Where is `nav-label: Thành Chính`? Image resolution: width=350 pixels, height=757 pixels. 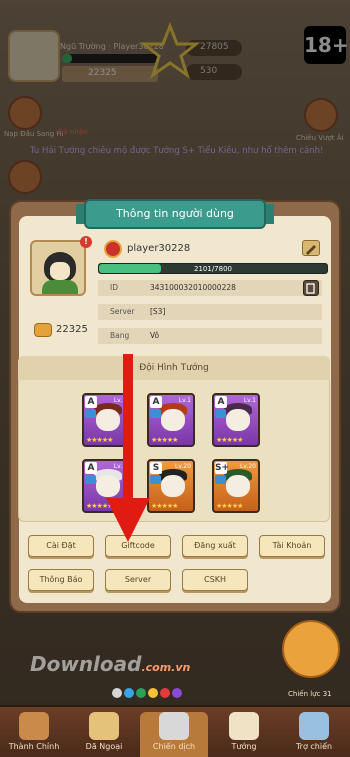
nav-label: Thành Chính is located at coordinates (34, 746).